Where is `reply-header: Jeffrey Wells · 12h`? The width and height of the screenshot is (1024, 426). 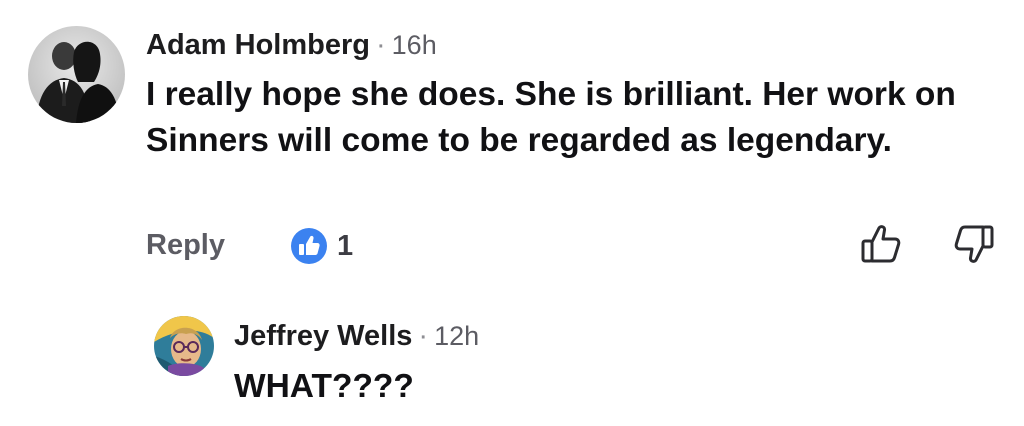 reply-header: Jeffrey Wells · 12h is located at coordinates (356, 336).